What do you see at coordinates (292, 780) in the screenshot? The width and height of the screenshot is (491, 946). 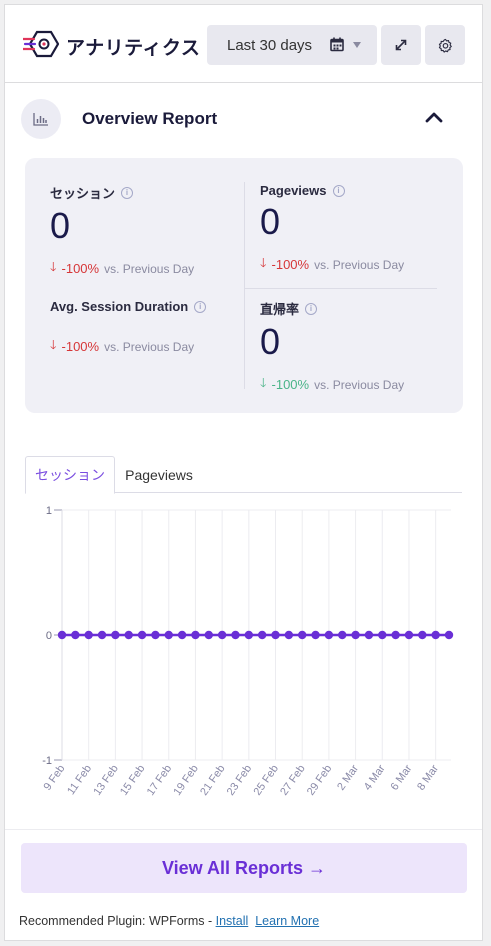 I see `x-tick-label: 27 Feb` at bounding box center [292, 780].